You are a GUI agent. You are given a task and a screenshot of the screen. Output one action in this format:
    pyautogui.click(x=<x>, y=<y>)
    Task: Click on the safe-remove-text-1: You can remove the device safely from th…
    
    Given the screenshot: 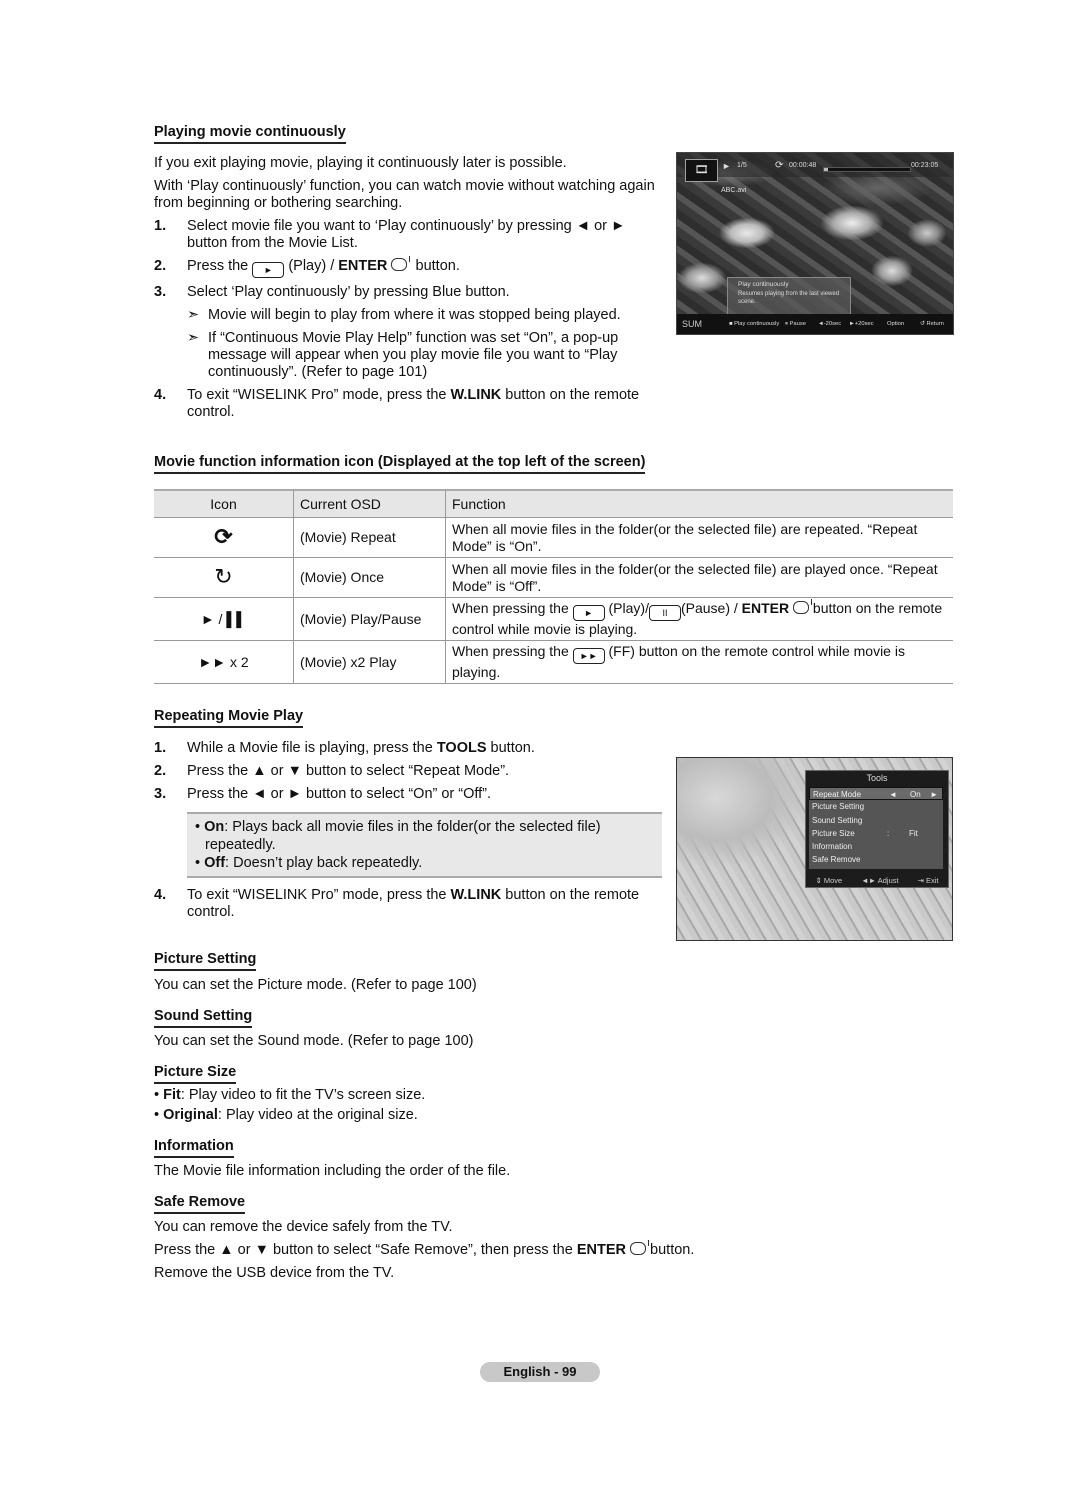 What is the action you would take?
    pyautogui.click(x=303, y=1227)
    